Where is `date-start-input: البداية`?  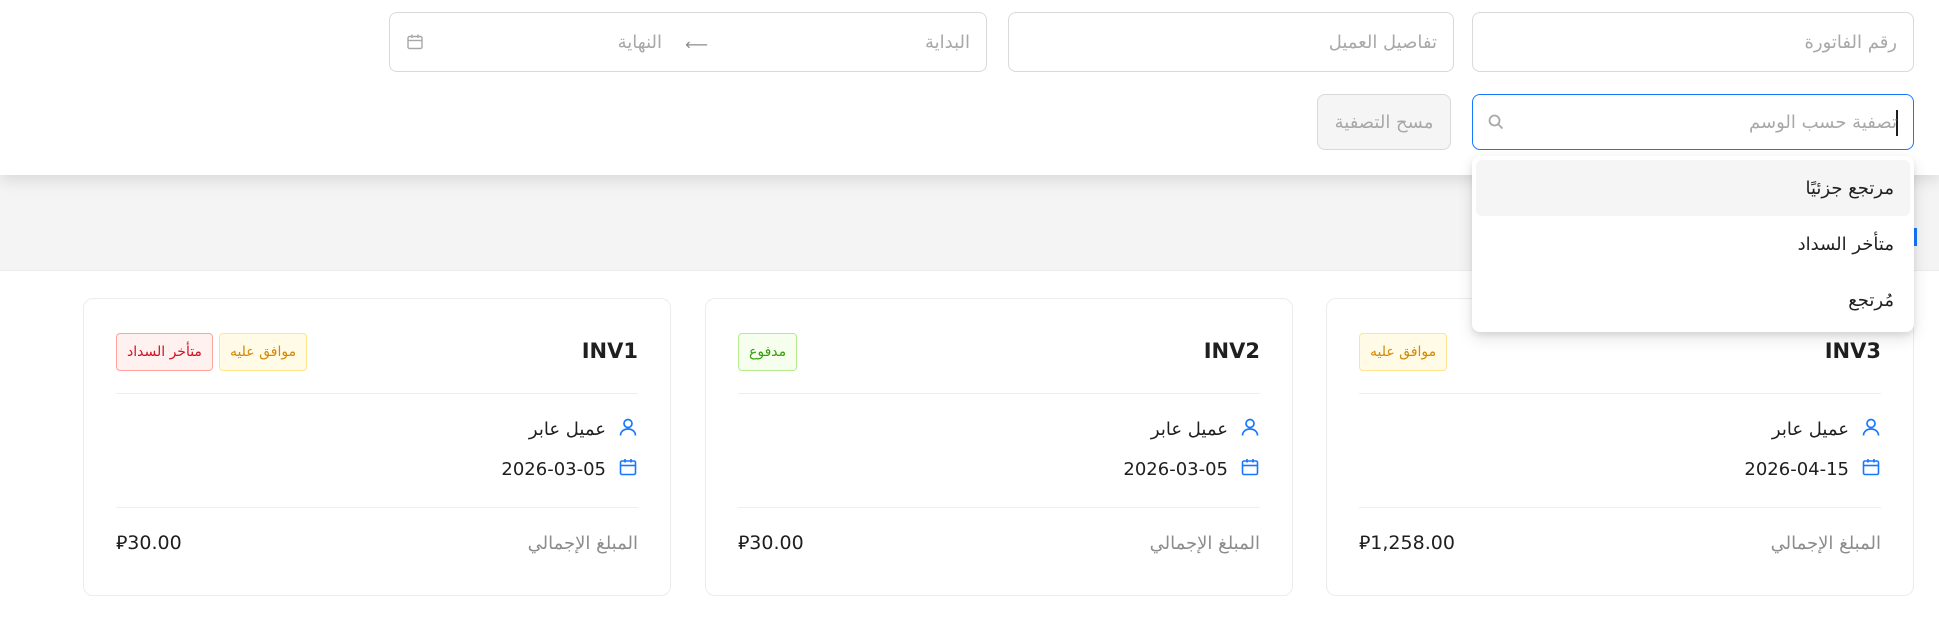
date-start-input: البداية is located at coordinates (947, 42).